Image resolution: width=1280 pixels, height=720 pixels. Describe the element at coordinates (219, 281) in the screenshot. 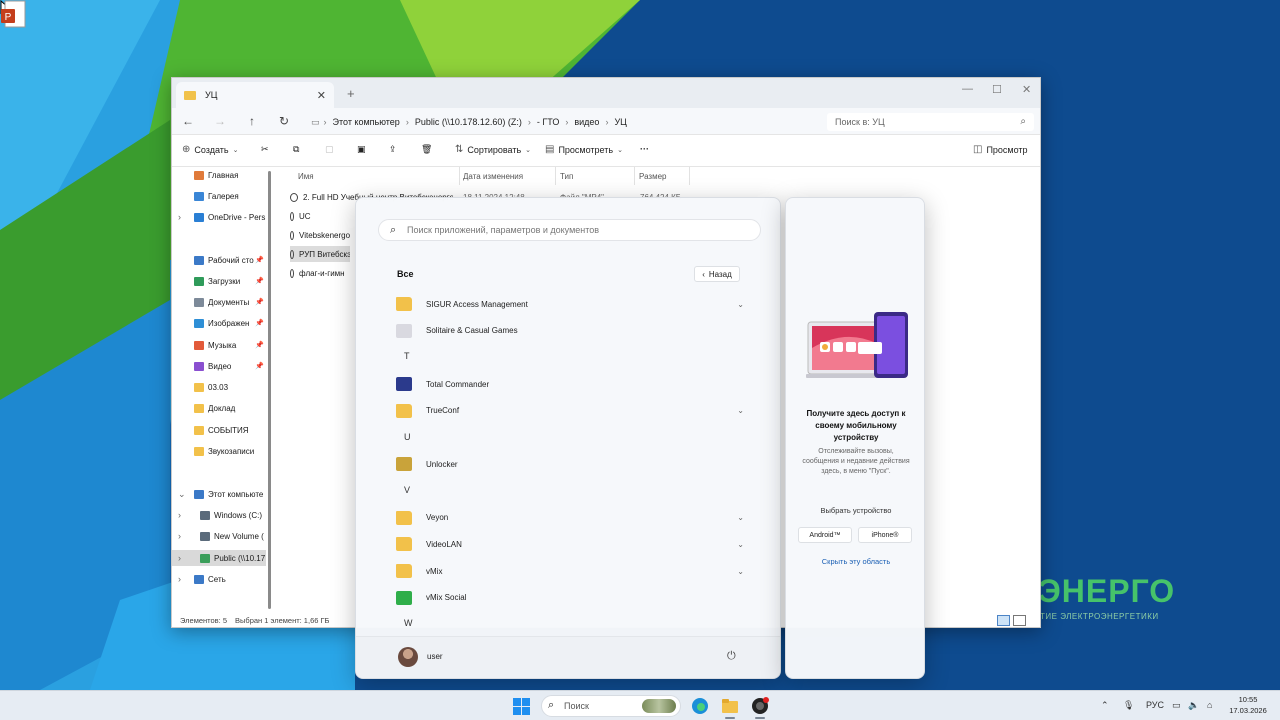

I see `sidebar-item: Загрузки 📌` at that location.